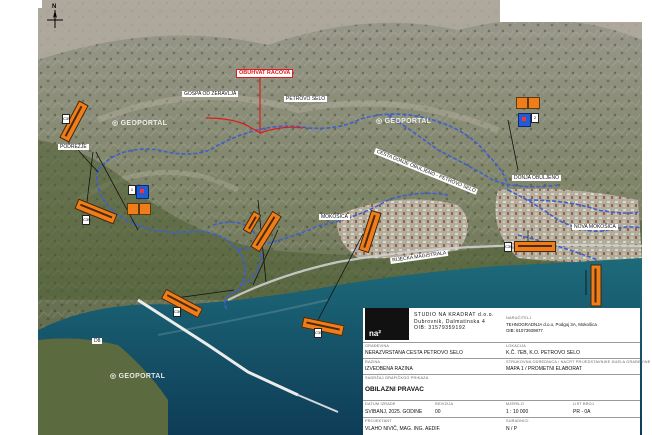  Describe the element at coordinates (373, 362) in the screenshot. I see `razina-label: RAZINA` at that location.